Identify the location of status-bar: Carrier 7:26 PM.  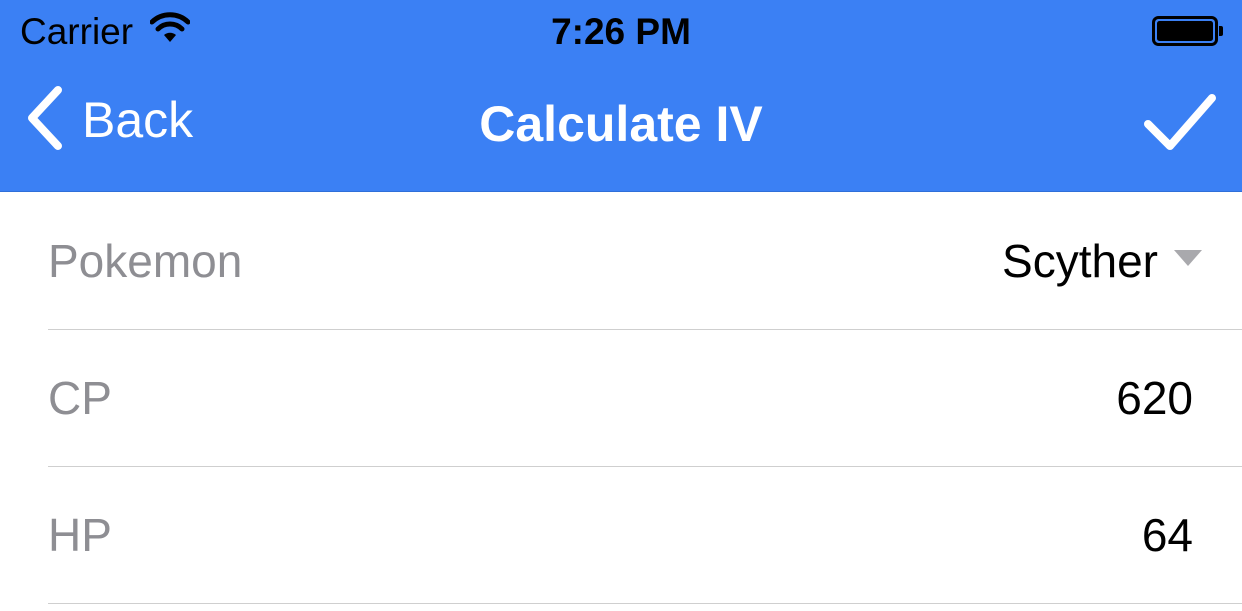
(621, 31).